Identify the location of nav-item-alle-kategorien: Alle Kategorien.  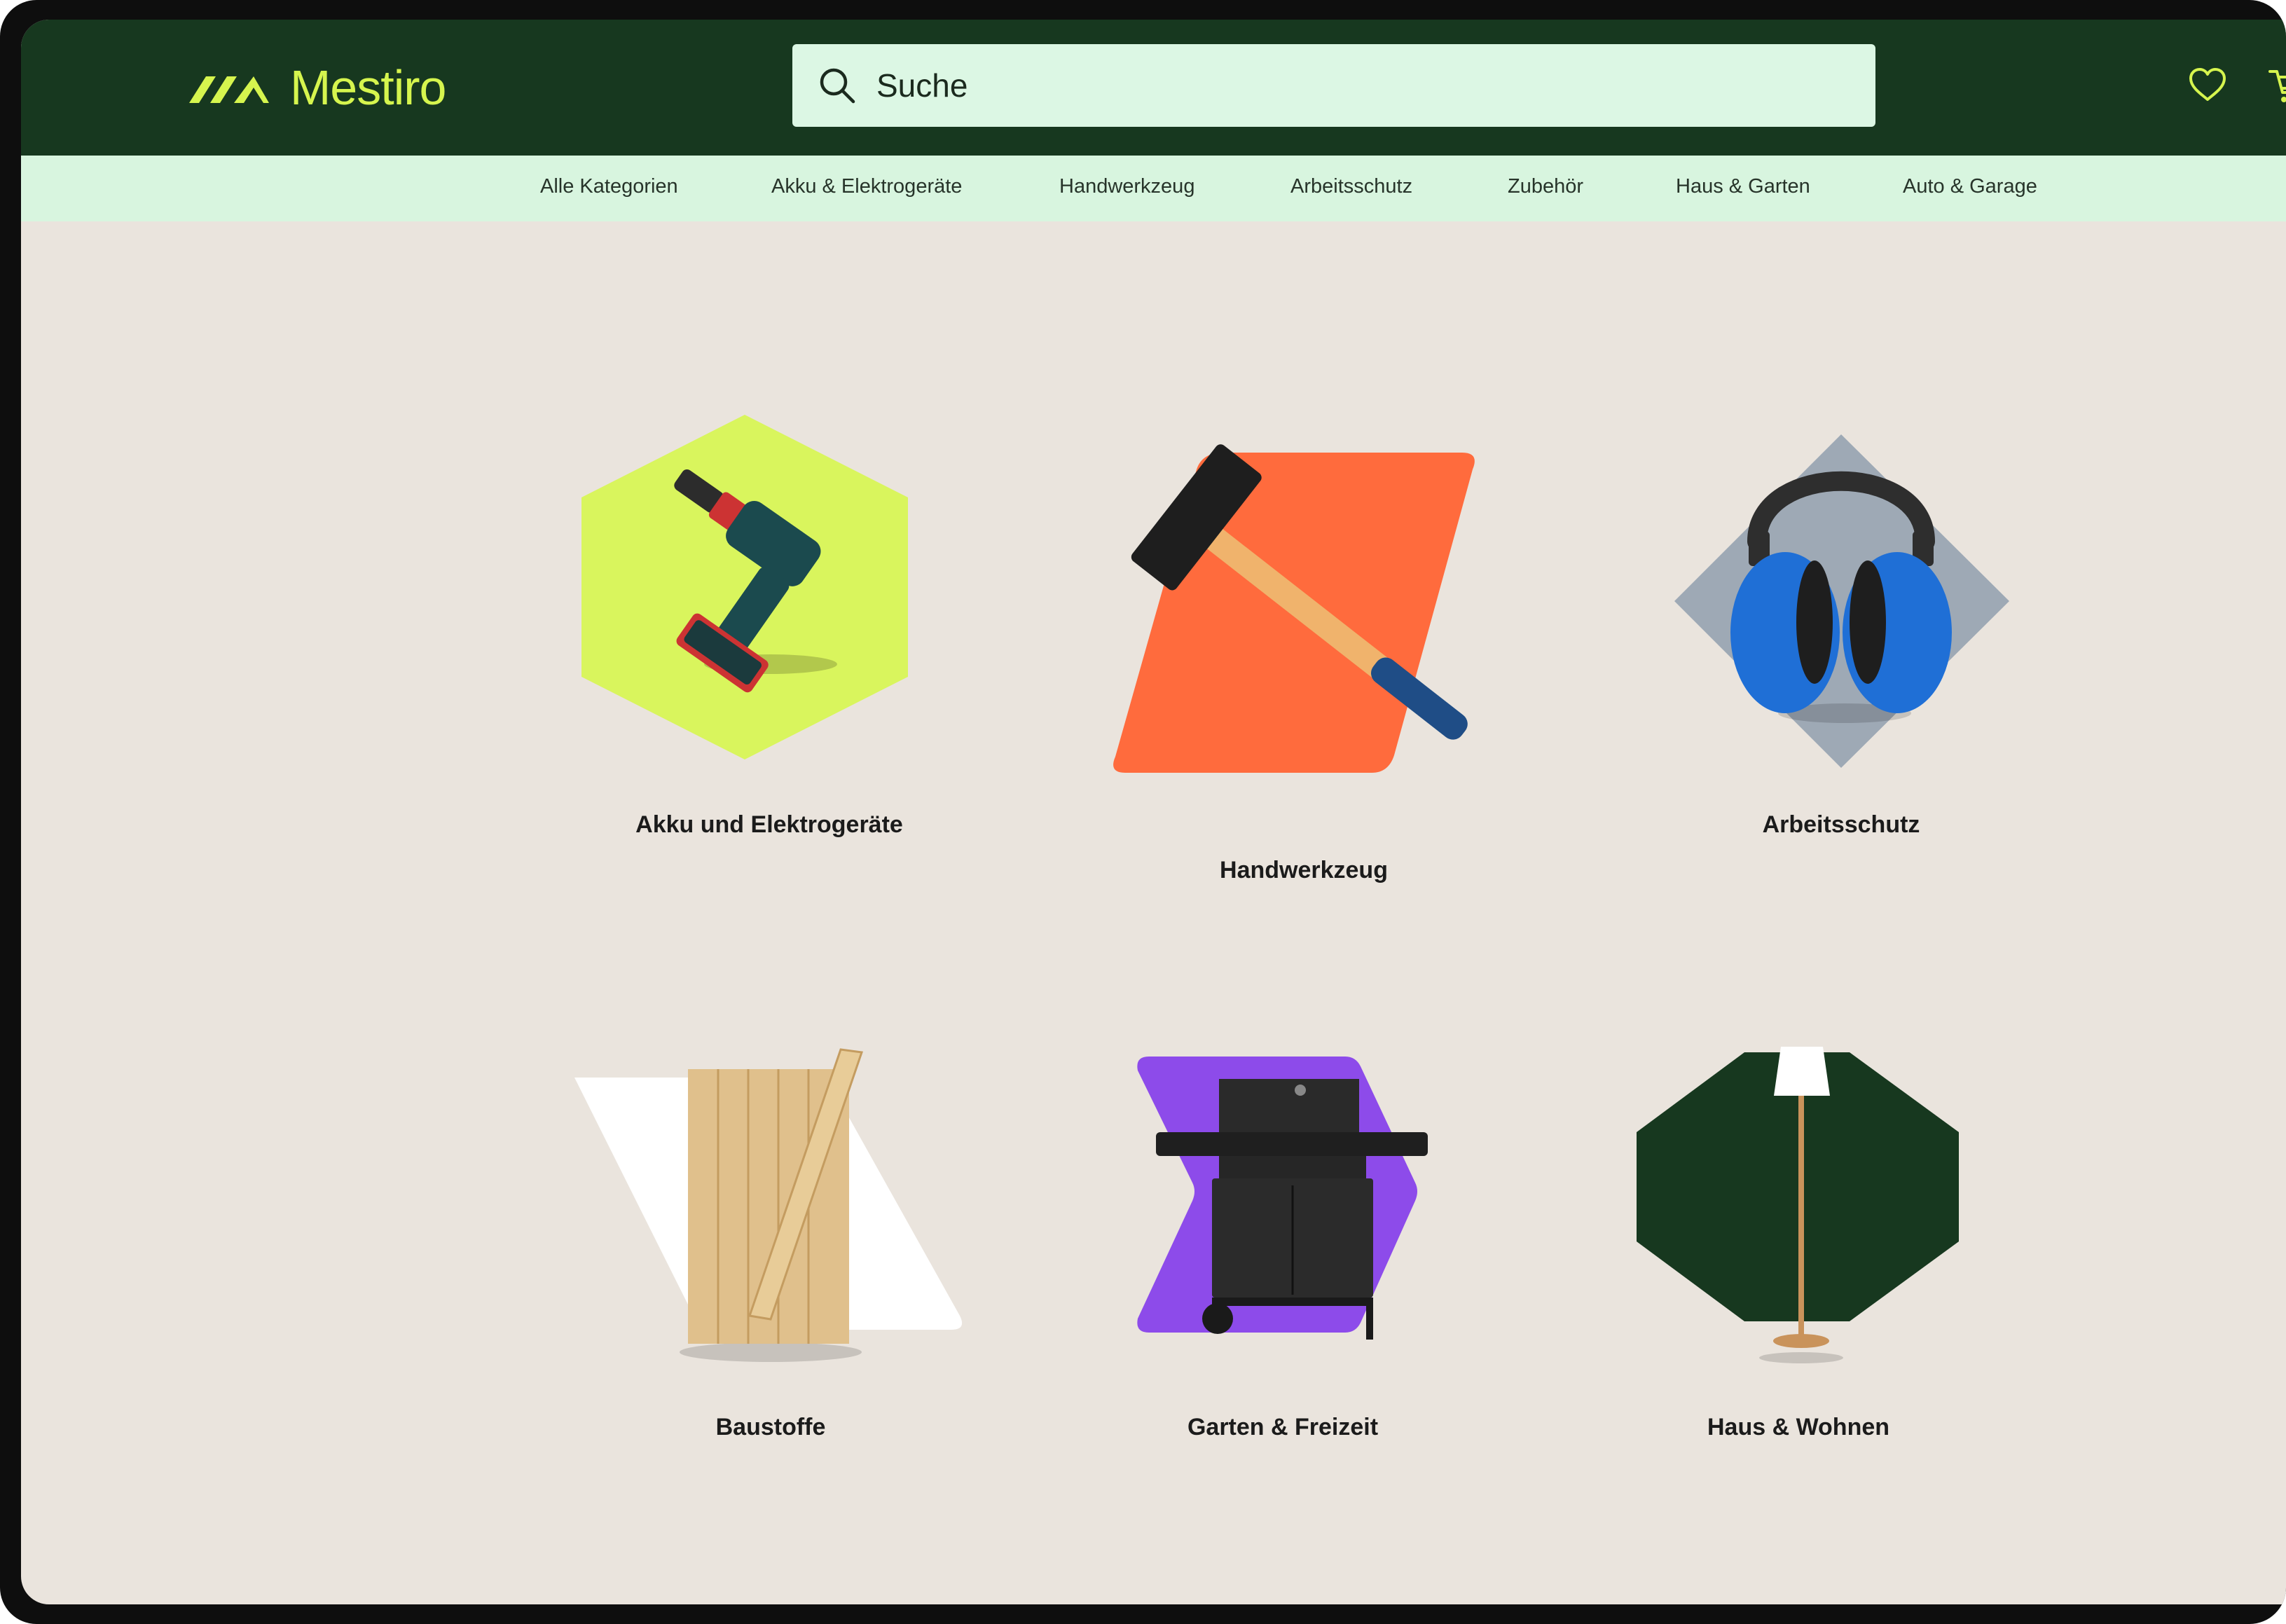
(609, 187).